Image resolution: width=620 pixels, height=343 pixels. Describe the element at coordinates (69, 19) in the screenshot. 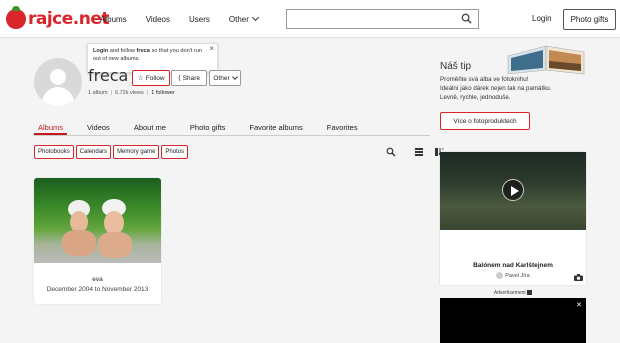

I see `logo-text: rajce.net` at that location.